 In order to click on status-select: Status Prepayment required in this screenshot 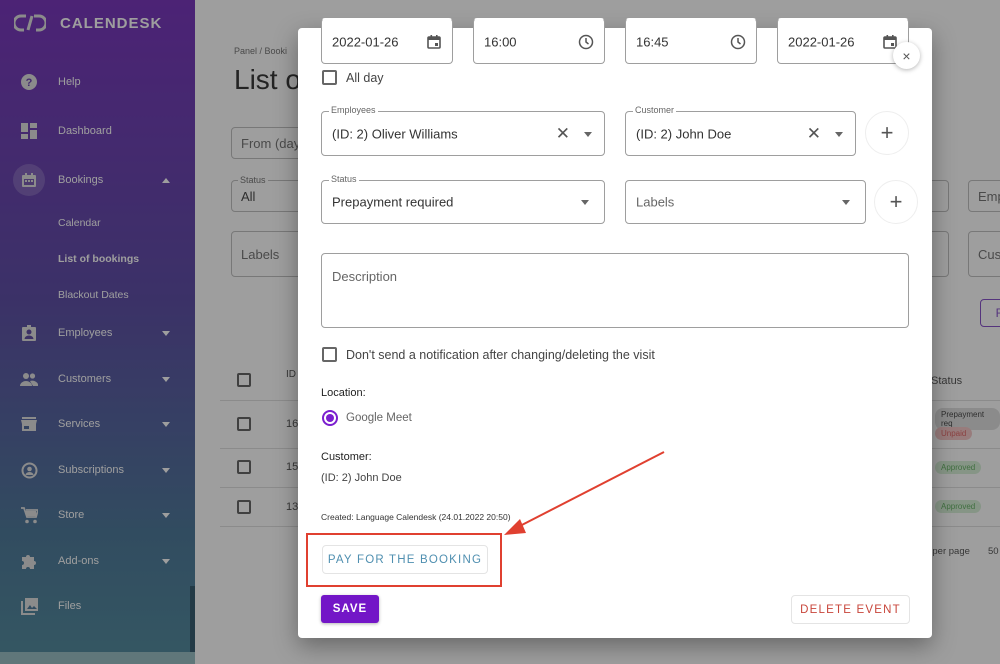, I will do `click(463, 199)`.